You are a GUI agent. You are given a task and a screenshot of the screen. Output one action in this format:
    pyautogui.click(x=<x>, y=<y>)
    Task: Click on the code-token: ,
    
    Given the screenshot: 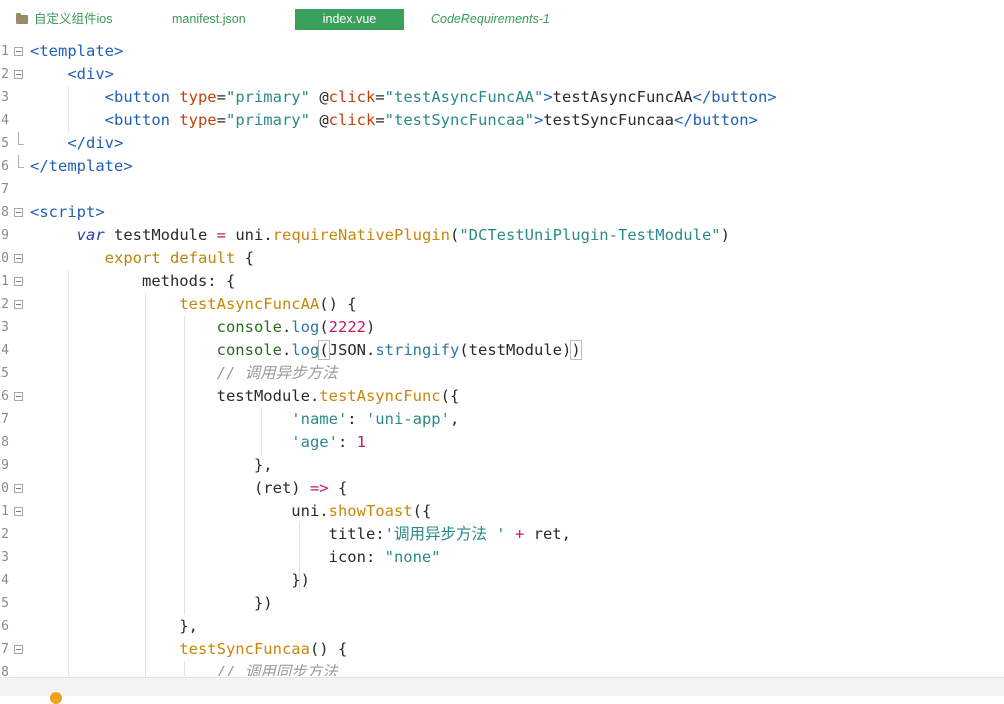 What is the action you would take?
    pyautogui.click(x=454, y=419)
    